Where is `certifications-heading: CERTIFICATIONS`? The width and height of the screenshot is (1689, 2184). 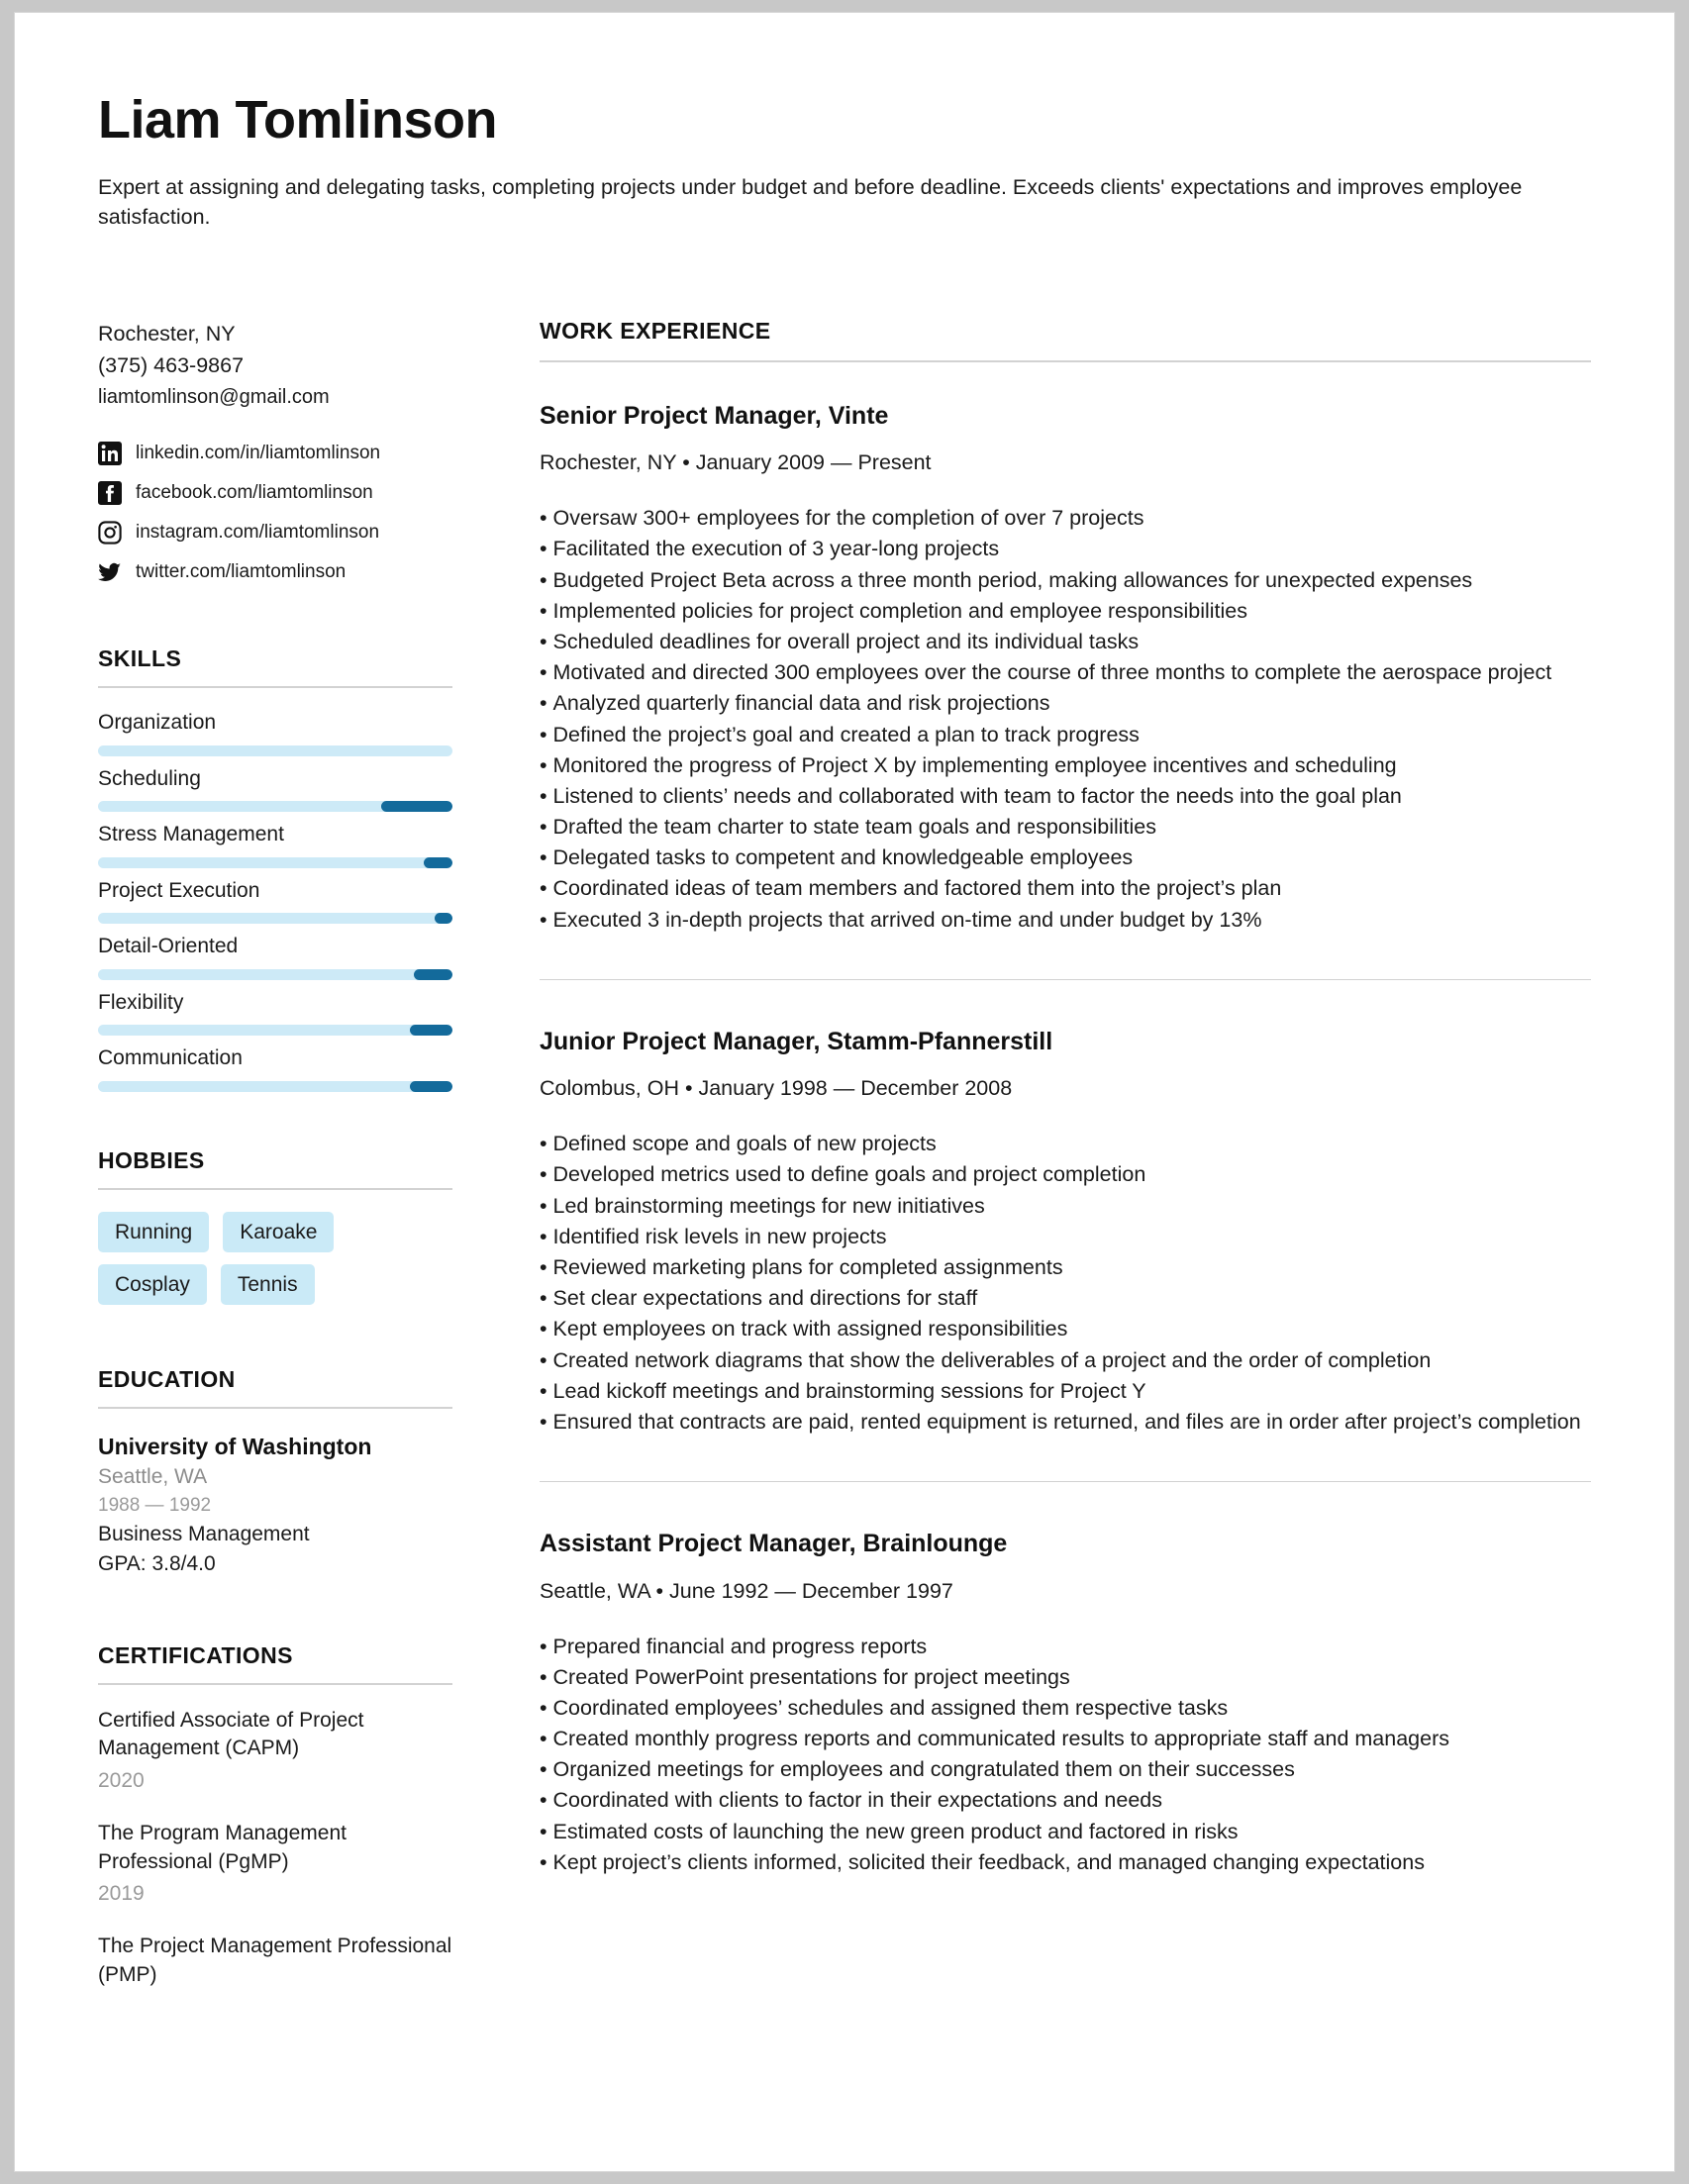 certifications-heading: CERTIFICATIONS is located at coordinates (195, 1655).